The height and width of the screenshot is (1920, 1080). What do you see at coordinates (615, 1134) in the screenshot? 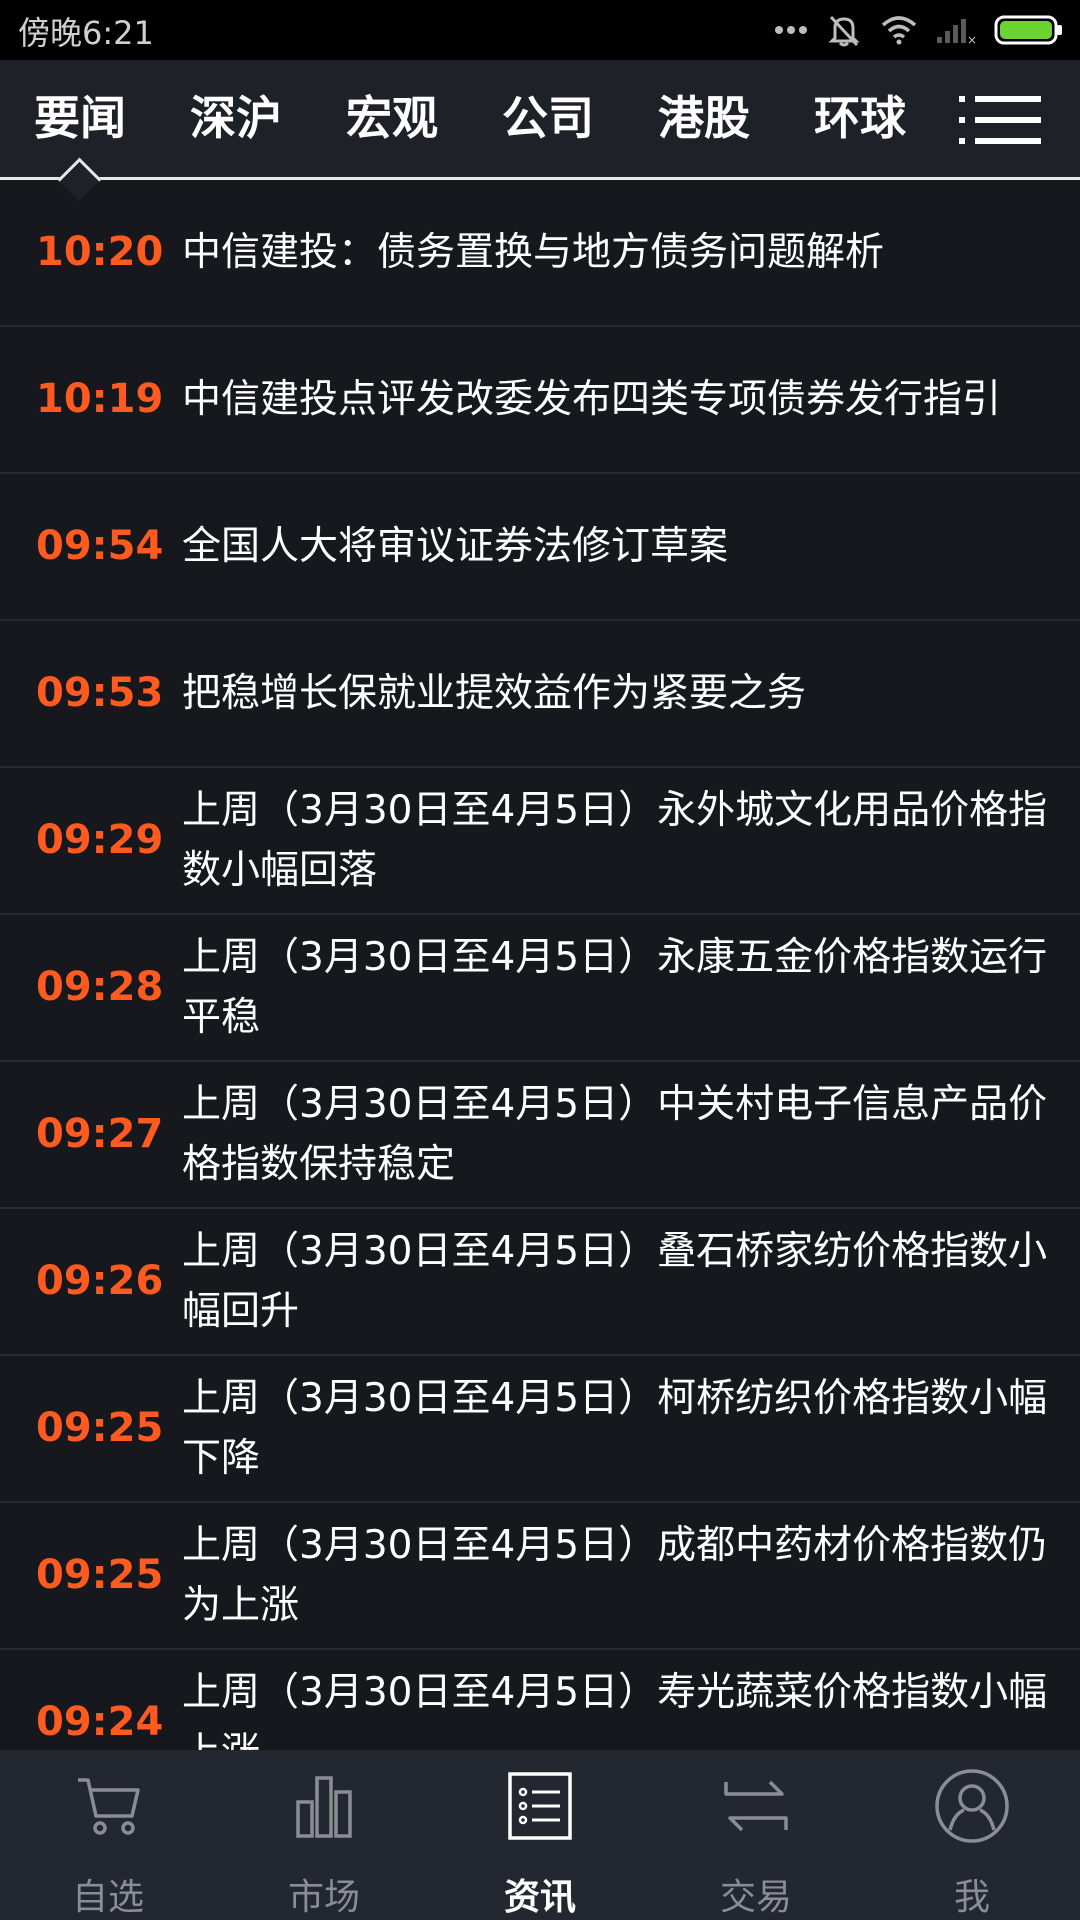
I see `news-title: 上周（3月30日至4月5日）中关村电子信息产品价格指数保持稳定` at bounding box center [615, 1134].